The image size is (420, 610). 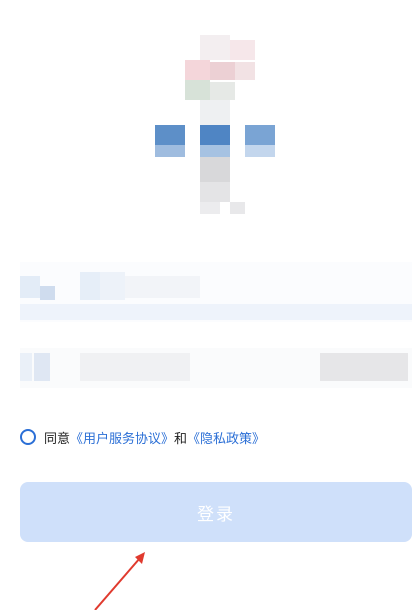 I want to click on password-field, so click(x=216, y=368).